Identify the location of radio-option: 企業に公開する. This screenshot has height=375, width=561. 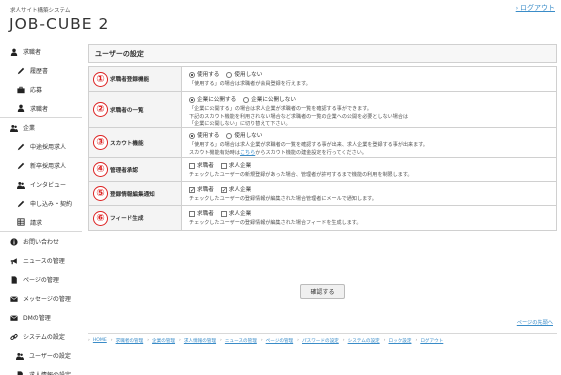
(212, 100).